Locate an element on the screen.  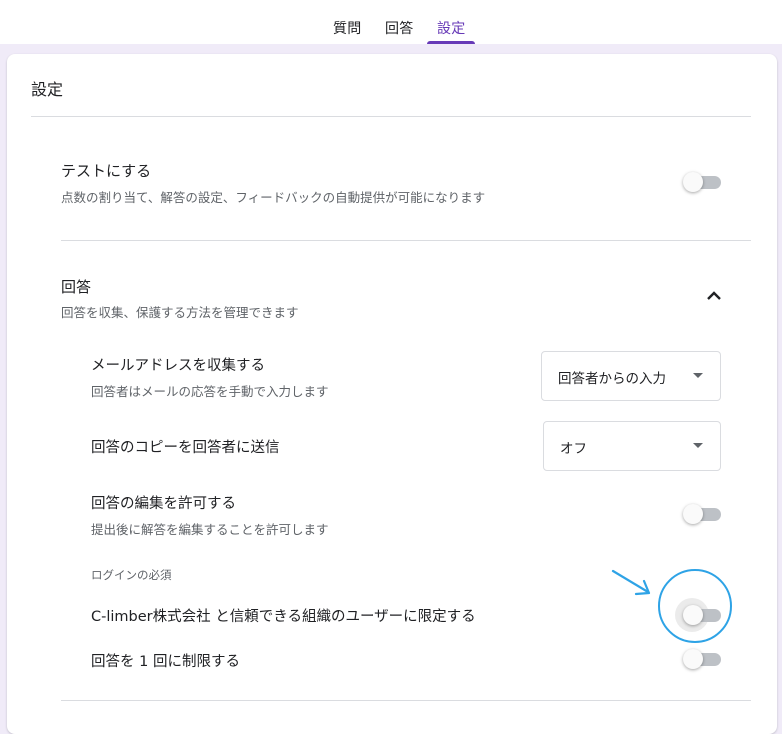
active-tab-indicator is located at coordinates (451, 42).